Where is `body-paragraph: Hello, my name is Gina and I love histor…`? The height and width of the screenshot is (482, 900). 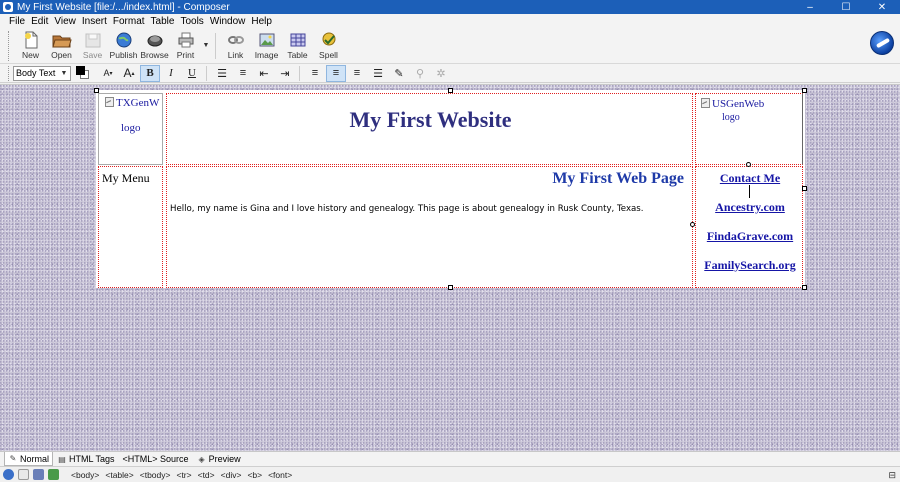
body-paragraph: Hello, my name is Gina and I love histor… is located at coordinates (407, 209).